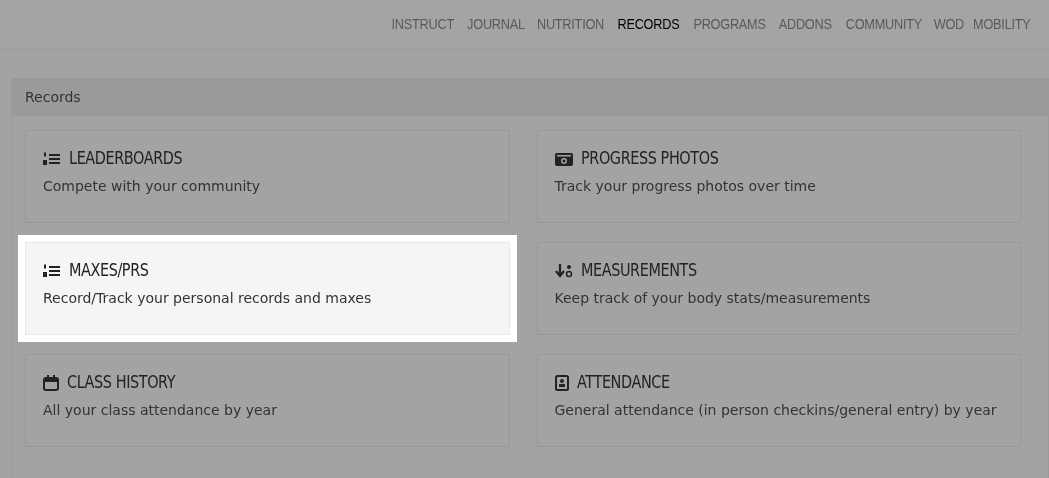 This screenshot has width=1049, height=478. What do you see at coordinates (778, 176) in the screenshot?
I see `feature-card: PROGRESS PHOTOS Track your progress photos over time` at bounding box center [778, 176].